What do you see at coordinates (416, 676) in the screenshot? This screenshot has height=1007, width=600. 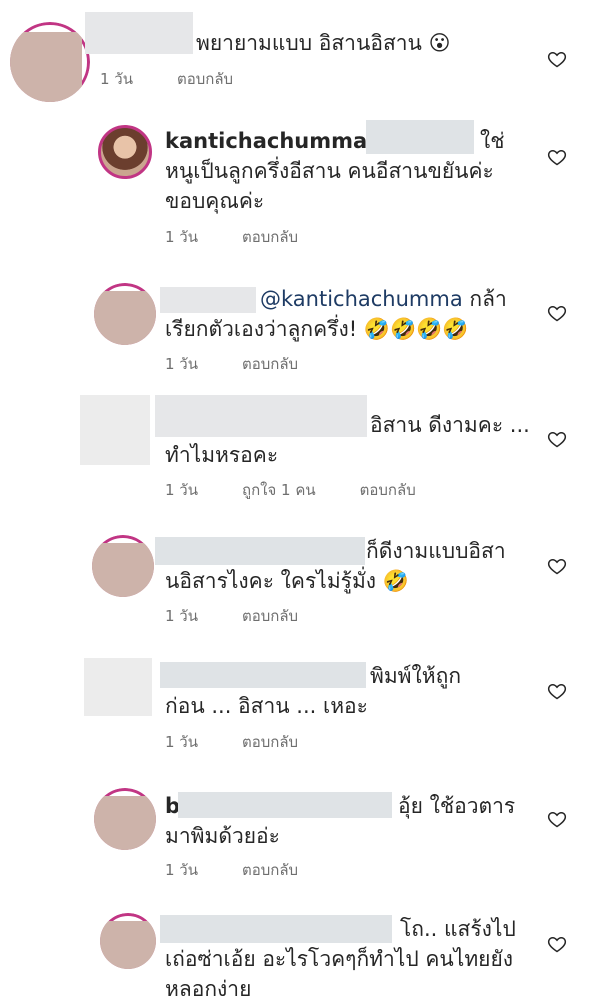 I see `comment-text: พิมพ์ให้ถูก` at bounding box center [416, 676].